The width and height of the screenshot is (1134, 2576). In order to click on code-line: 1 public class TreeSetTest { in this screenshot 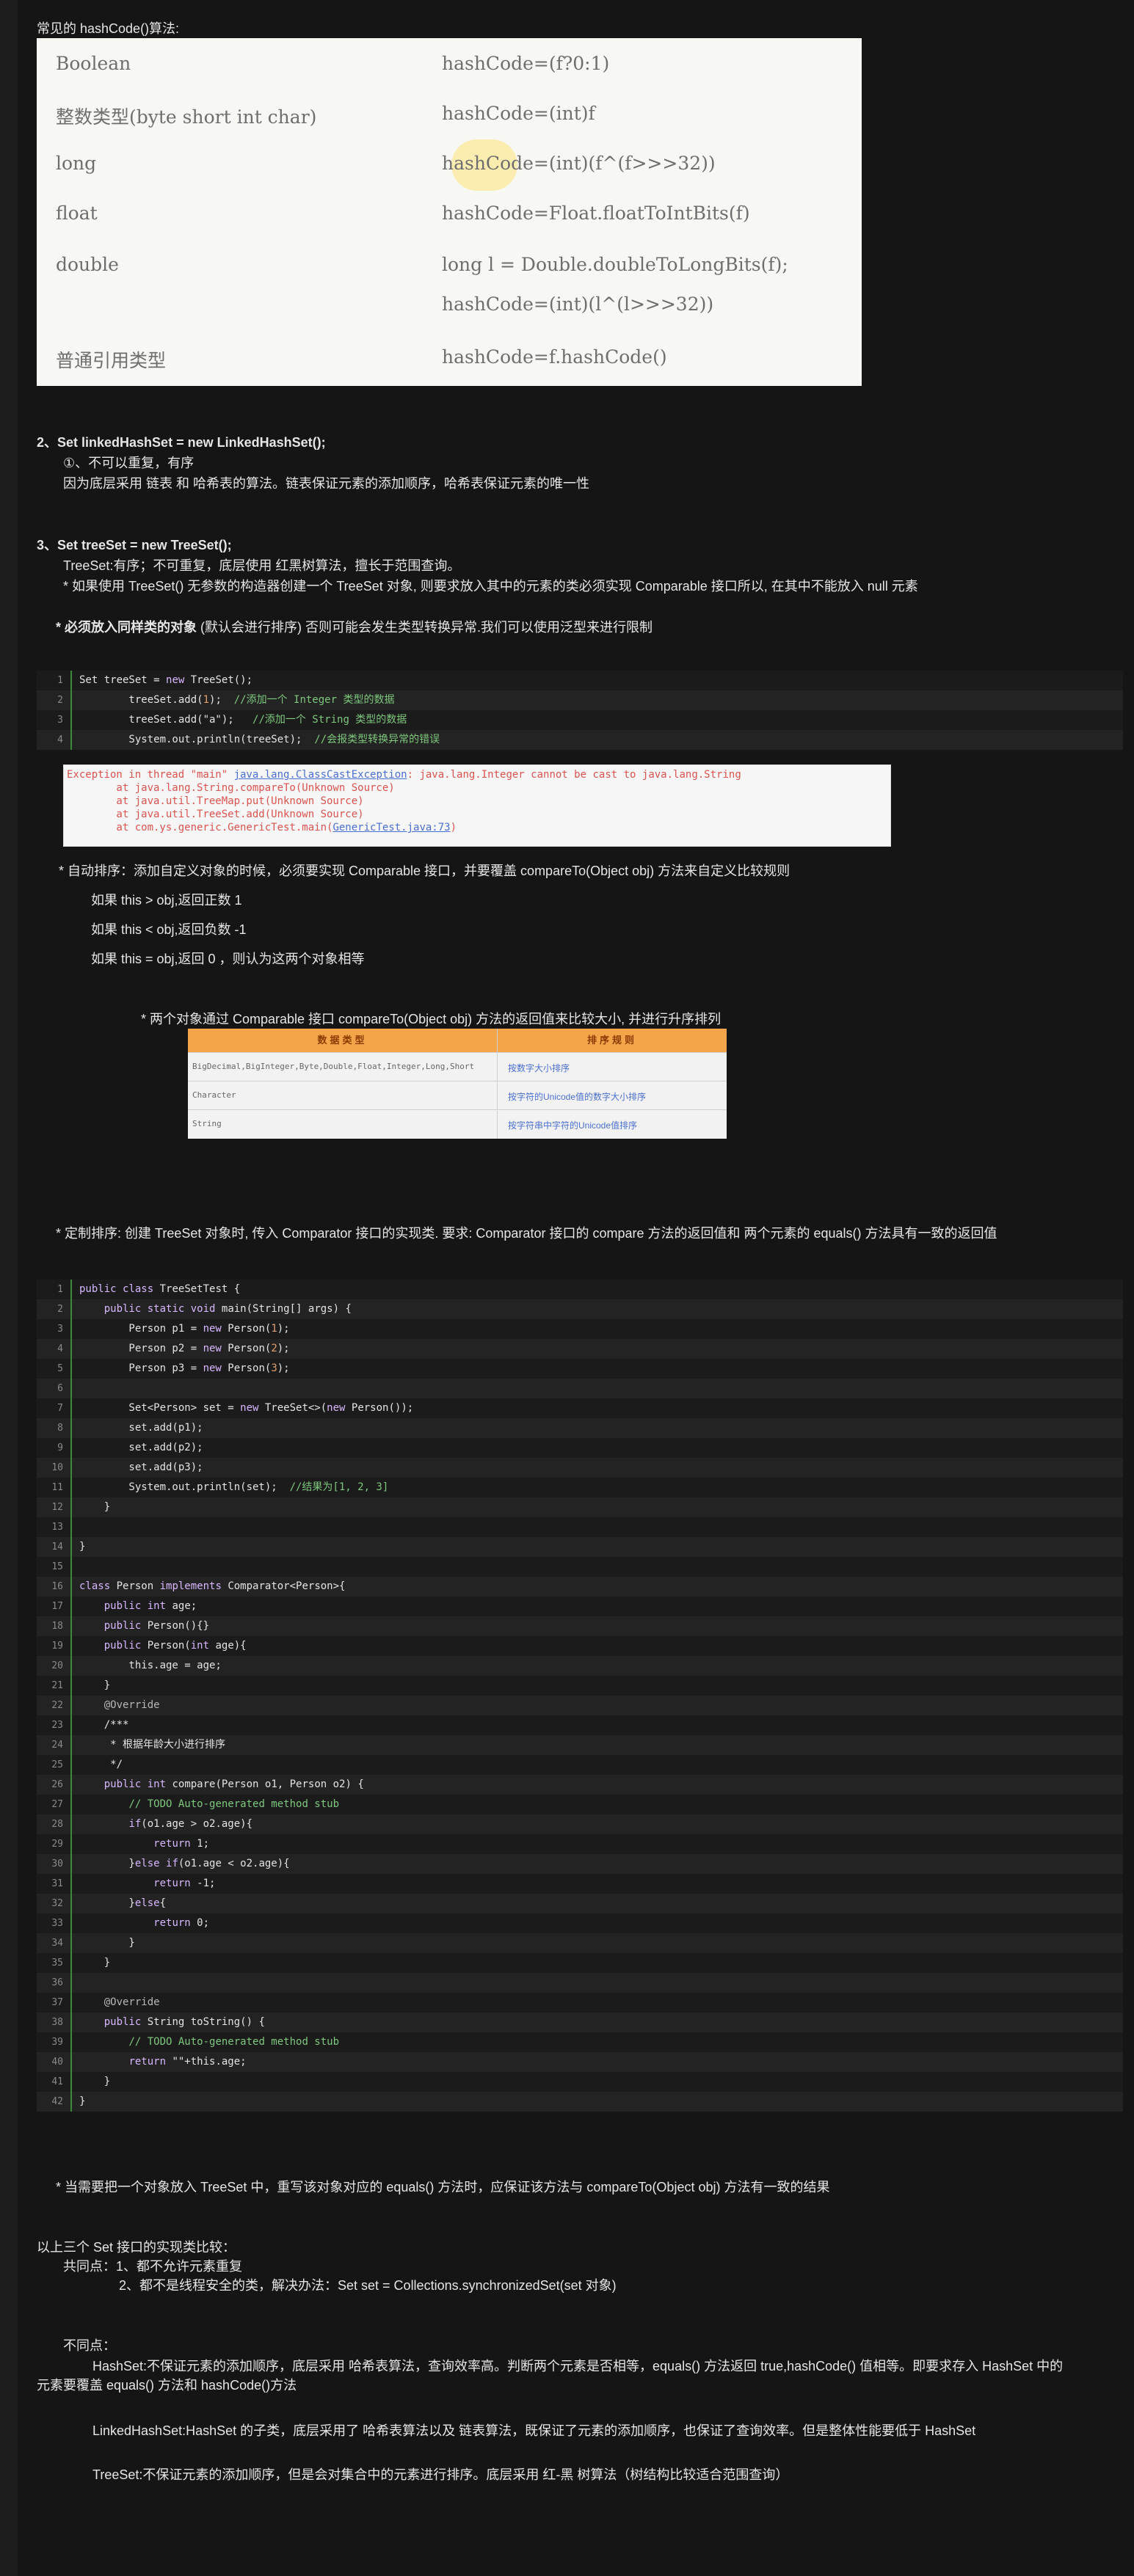, I will do `click(580, 1289)`.